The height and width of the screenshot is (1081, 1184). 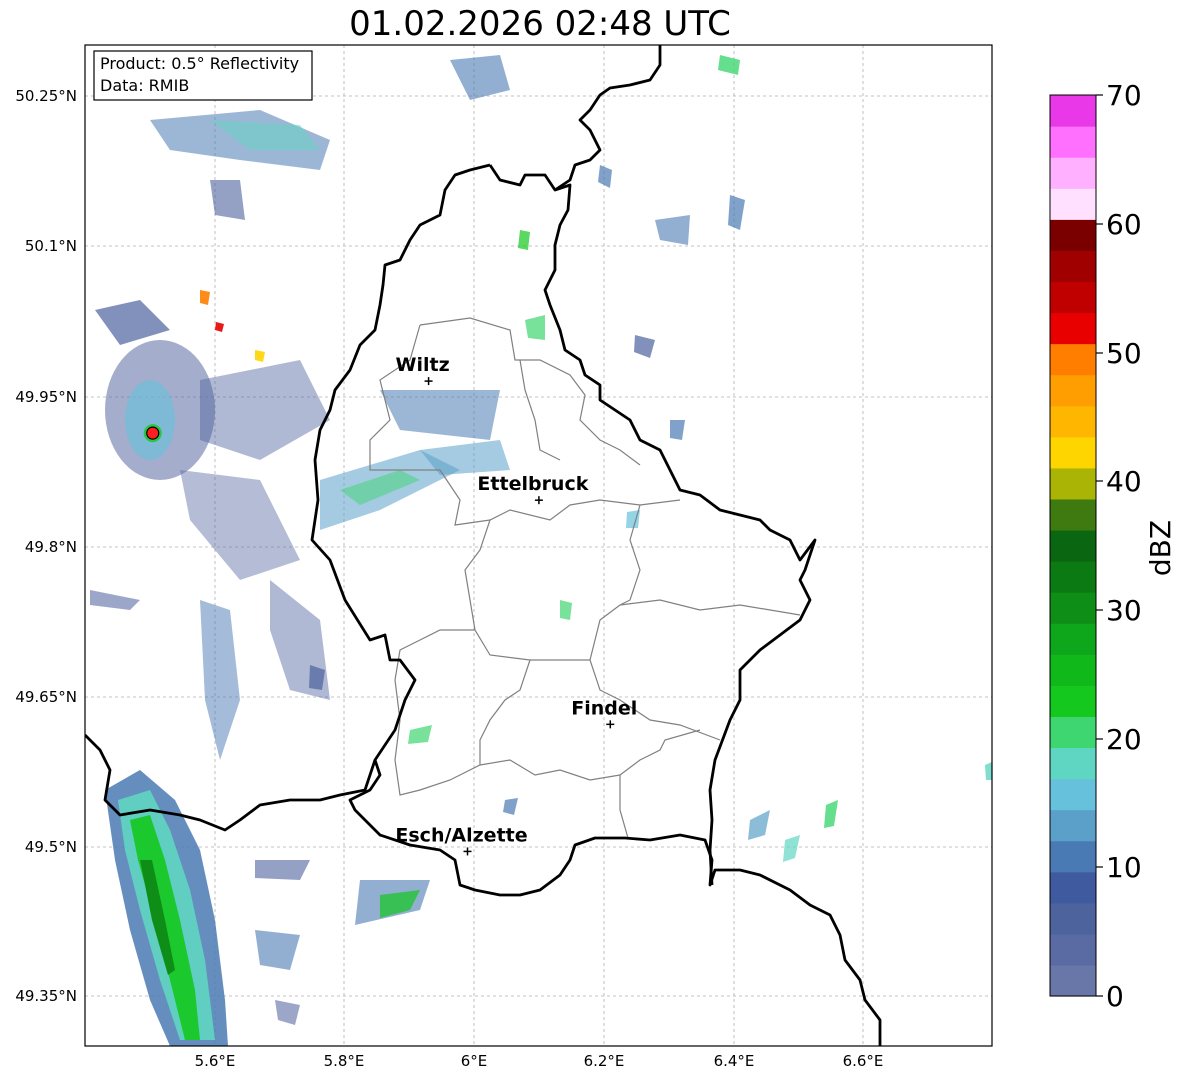 What do you see at coordinates (1115, 996) in the screenshot?
I see `colorbar-tick-label: 0` at bounding box center [1115, 996].